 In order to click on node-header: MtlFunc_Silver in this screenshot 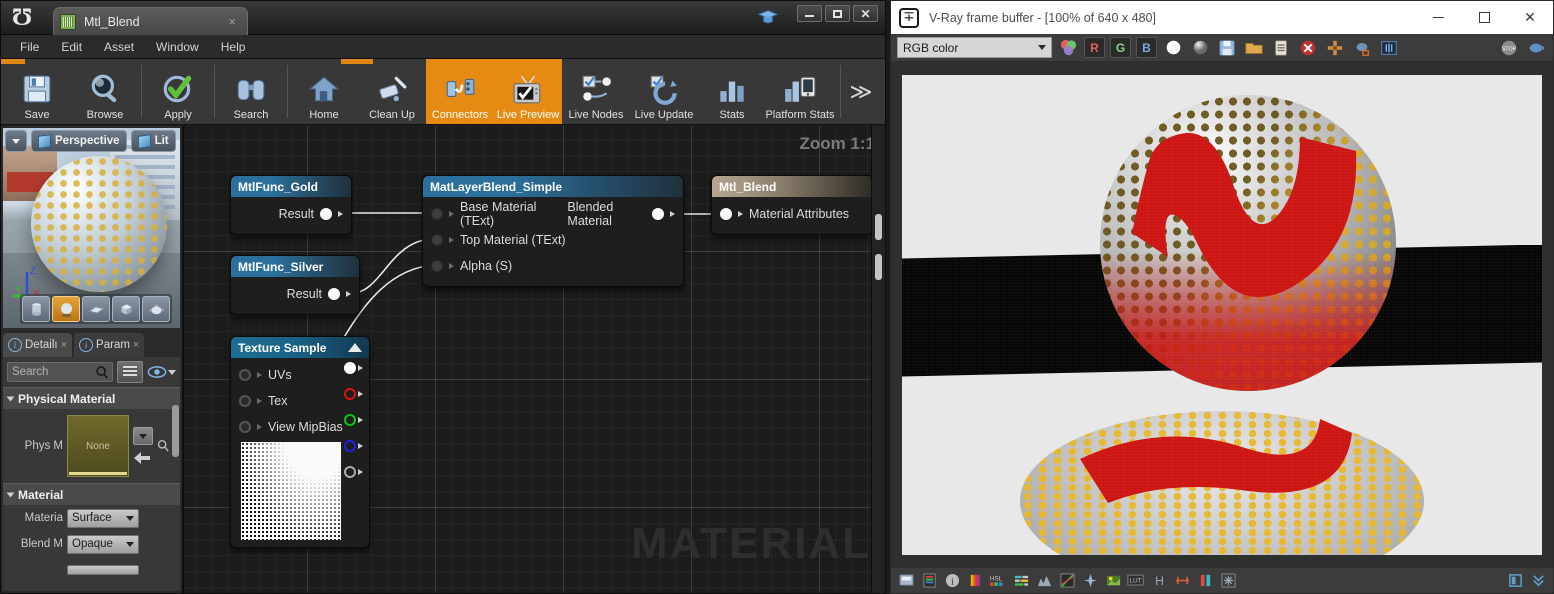, I will do `click(295, 266)`.